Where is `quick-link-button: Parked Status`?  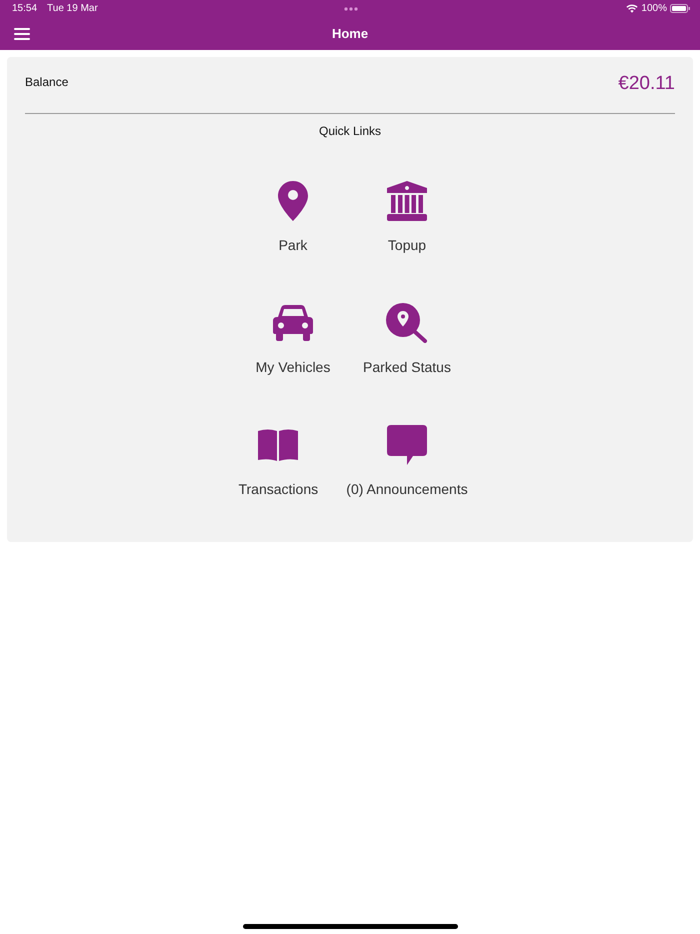 quick-link-button: Parked Status is located at coordinates (407, 339).